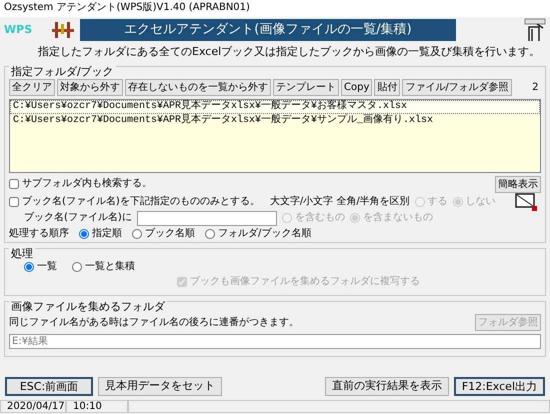  Describe the element at coordinates (90, 87) in the screenshot. I see `toolbar-button: 対象から外す` at that location.